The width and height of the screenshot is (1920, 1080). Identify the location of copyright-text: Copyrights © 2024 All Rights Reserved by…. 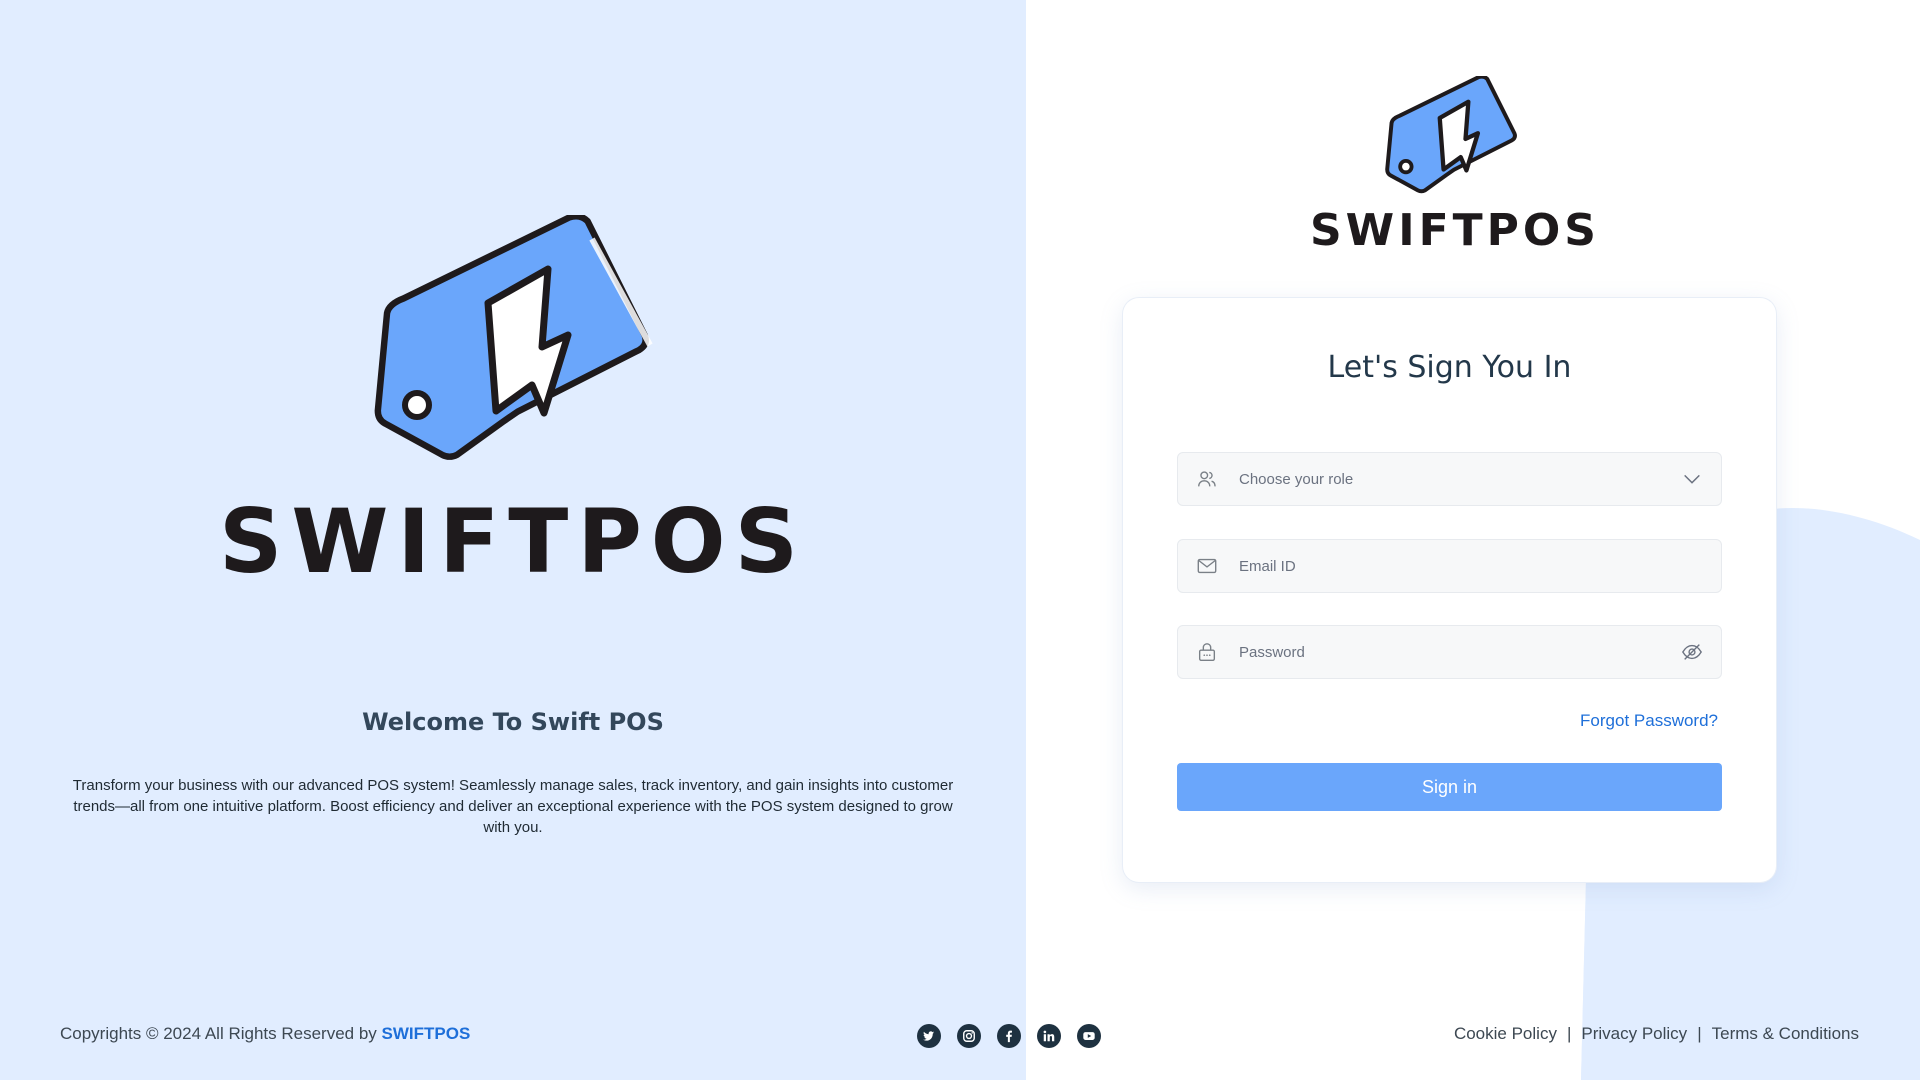
(265, 1034).